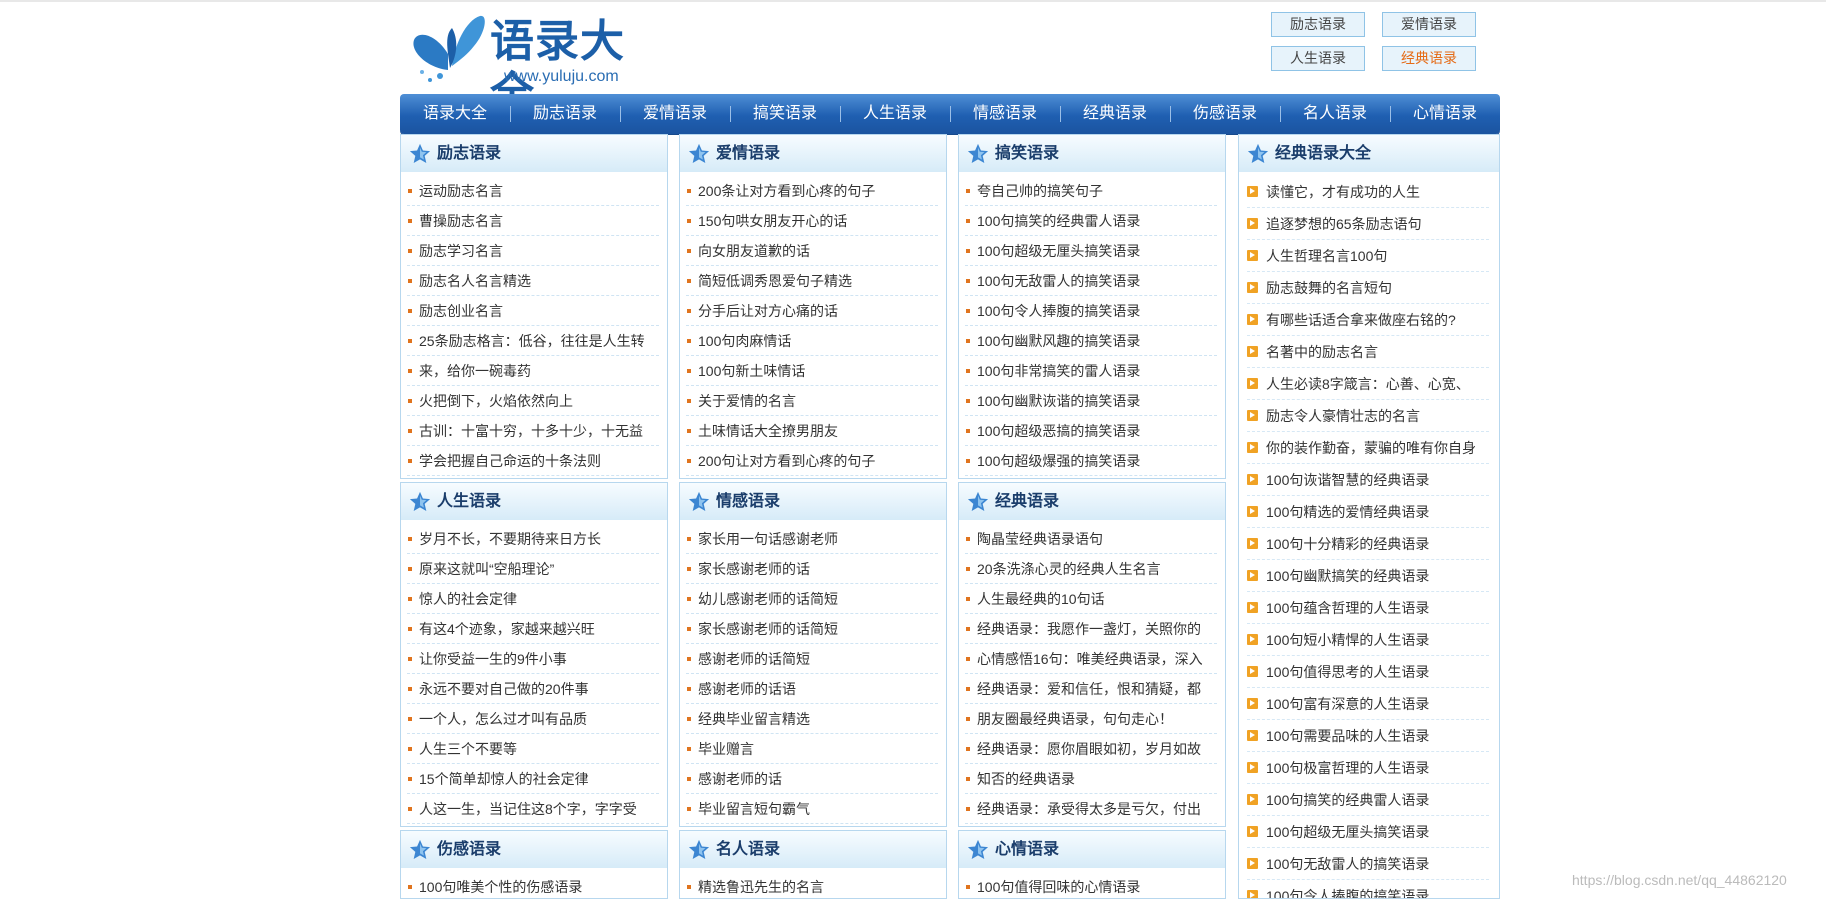 The height and width of the screenshot is (899, 1826). Describe the element at coordinates (812, 629) in the screenshot. I see `list-item: 家长感谢老师的话简短` at that location.